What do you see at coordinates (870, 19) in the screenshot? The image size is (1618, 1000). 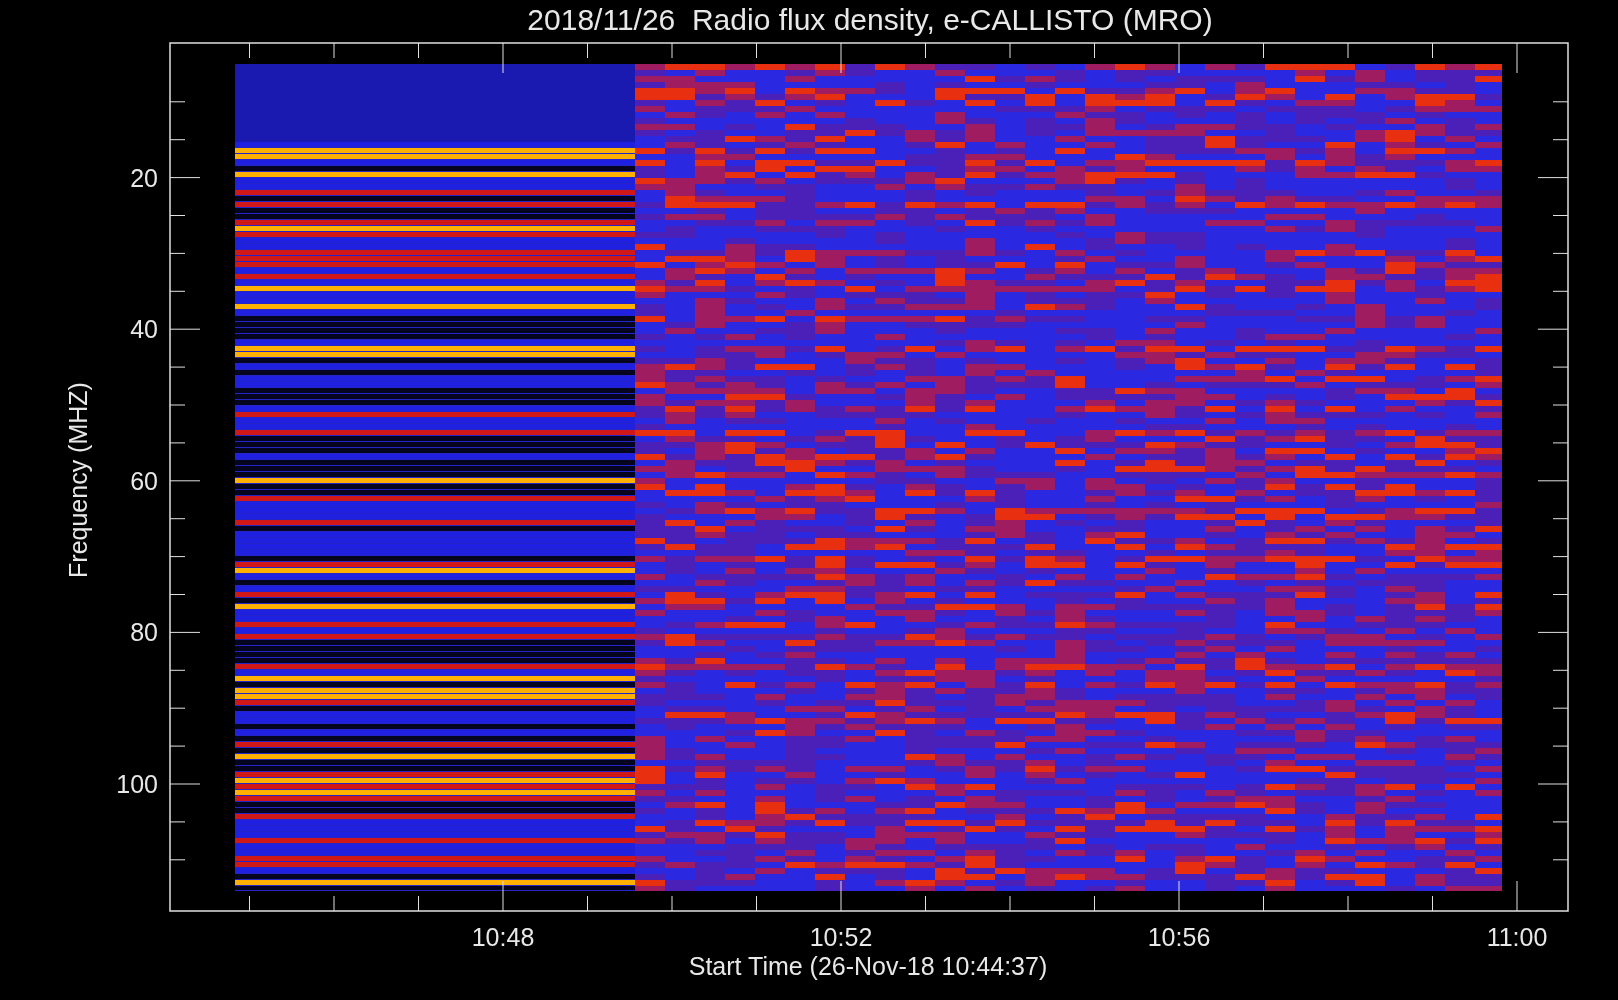 I see `chart-title: 2018/11/26 Radio flux density, e-CALLISTO (MRO)` at bounding box center [870, 19].